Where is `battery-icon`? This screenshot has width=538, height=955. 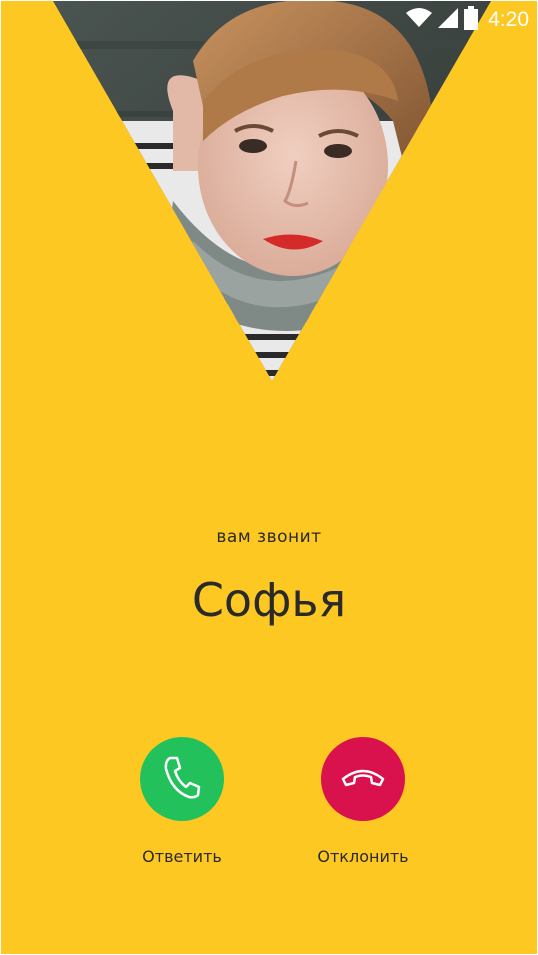 battery-icon is located at coordinates (471, 20).